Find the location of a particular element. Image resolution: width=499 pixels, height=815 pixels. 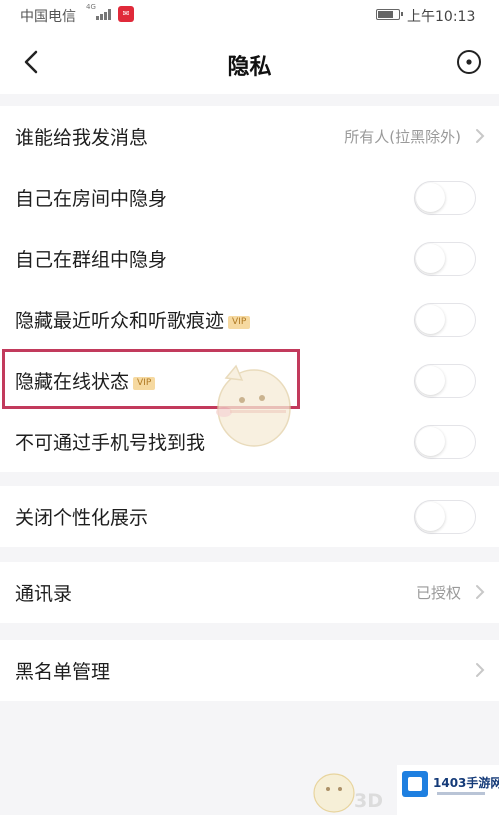

invisible-in-group-toggle is located at coordinates (445, 259).